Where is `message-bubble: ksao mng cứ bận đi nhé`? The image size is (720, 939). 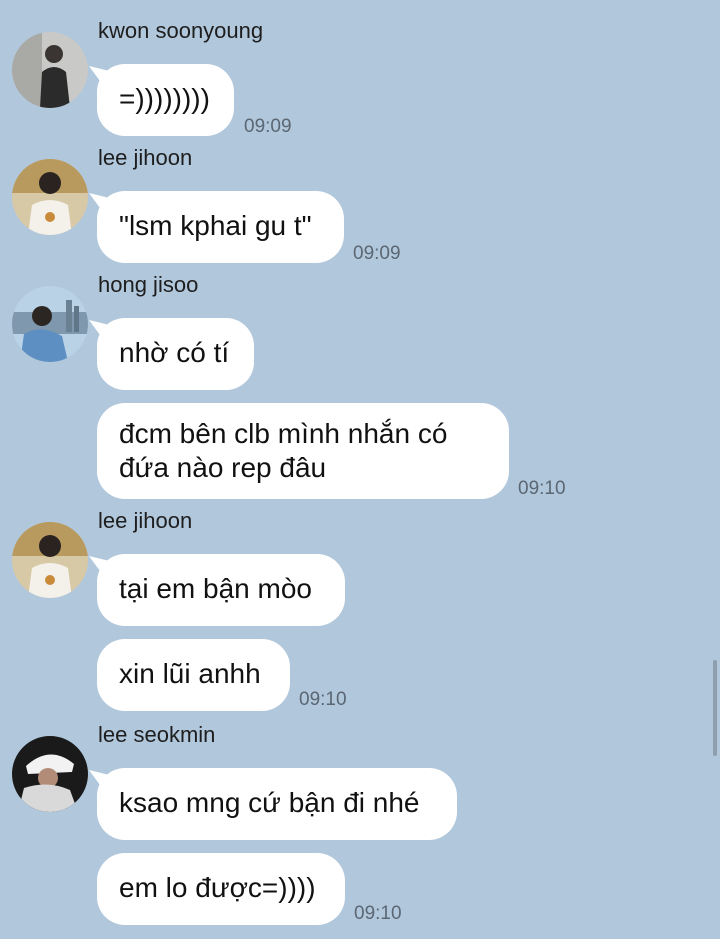 message-bubble: ksao mng cứ bận đi nhé is located at coordinates (277, 804).